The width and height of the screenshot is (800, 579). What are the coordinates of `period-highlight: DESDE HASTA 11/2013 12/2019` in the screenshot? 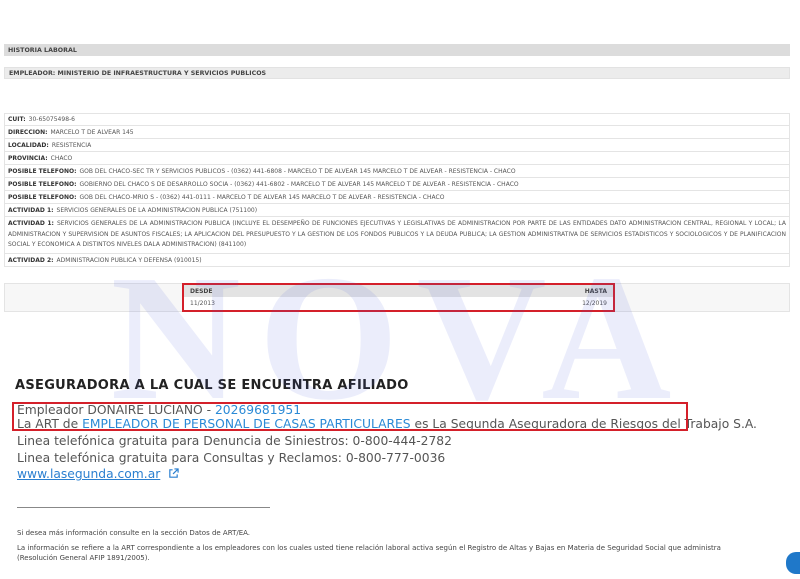 It's located at (398, 297).